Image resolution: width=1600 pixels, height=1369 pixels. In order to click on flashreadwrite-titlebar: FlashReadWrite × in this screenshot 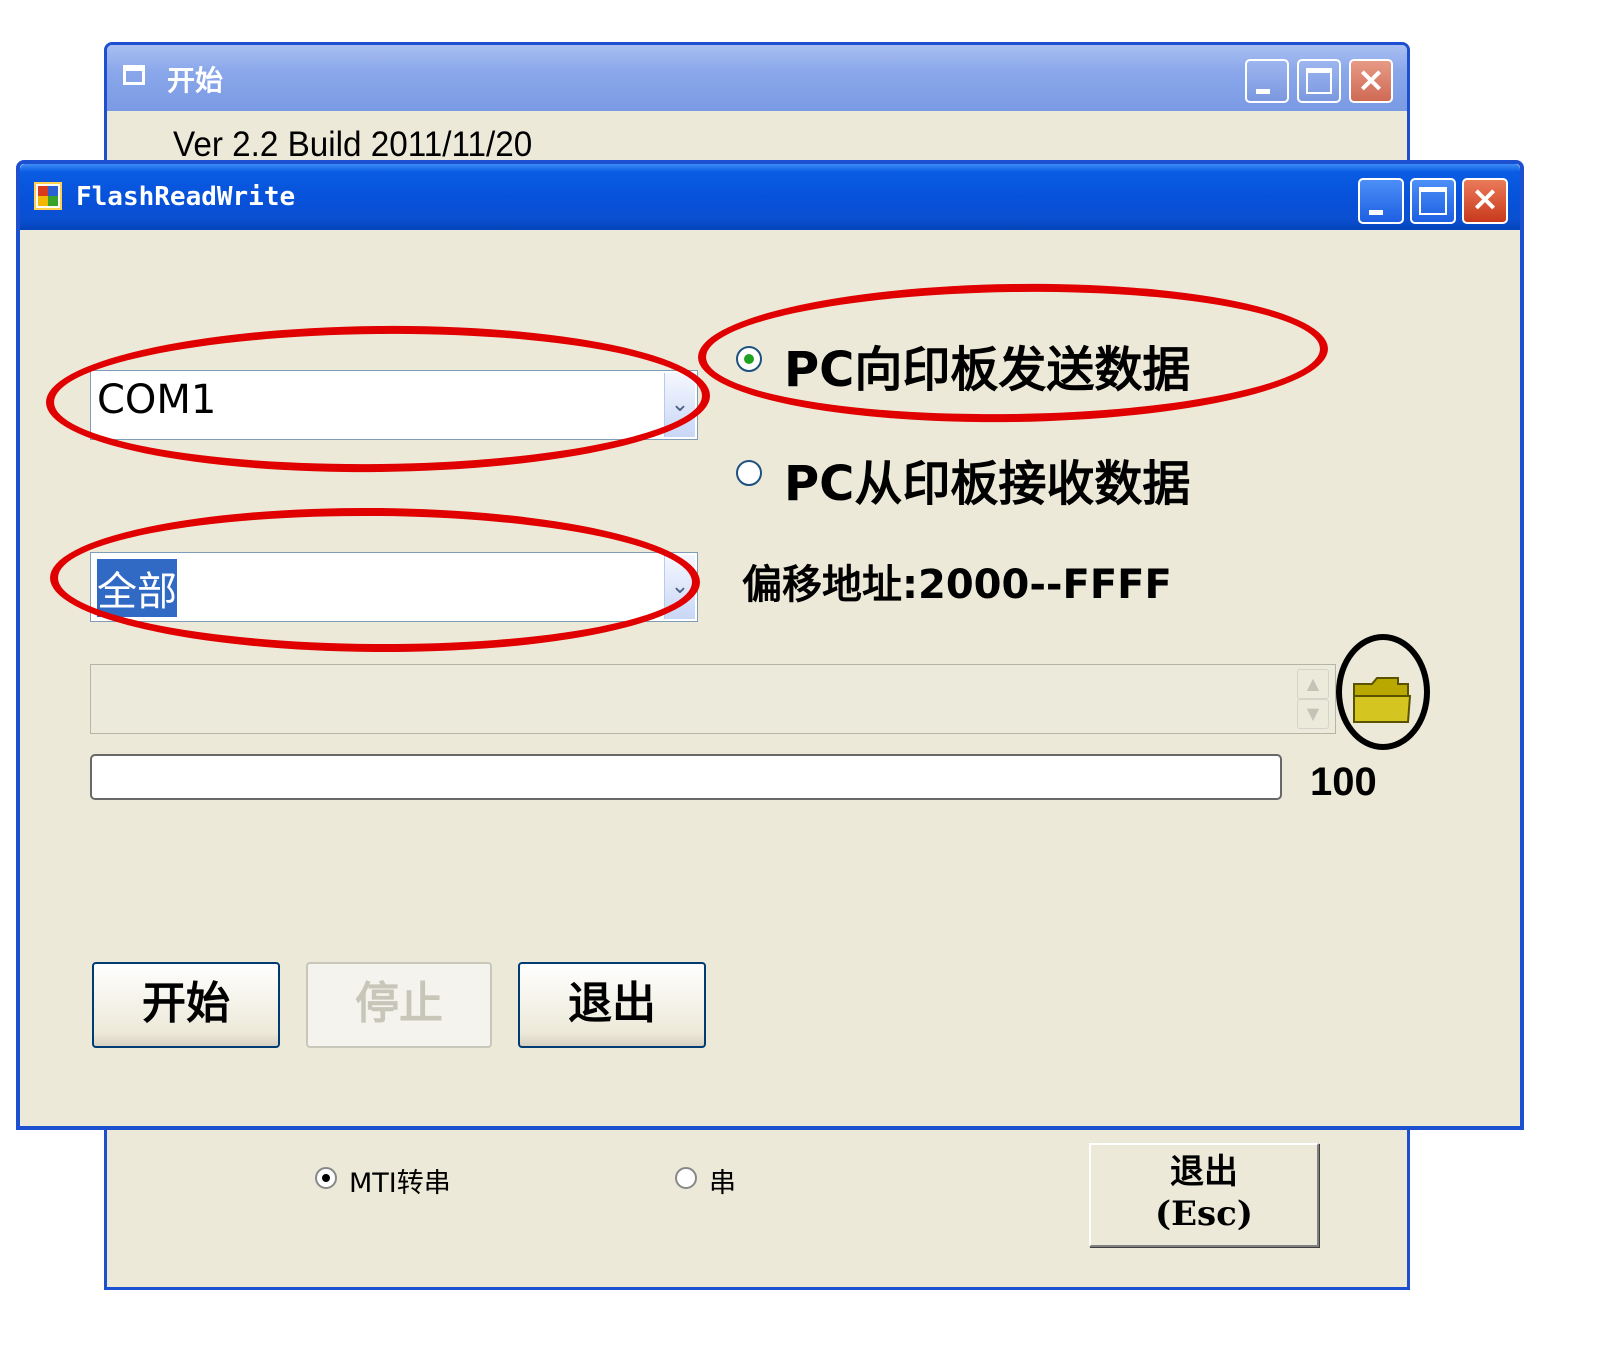, I will do `click(770, 197)`.